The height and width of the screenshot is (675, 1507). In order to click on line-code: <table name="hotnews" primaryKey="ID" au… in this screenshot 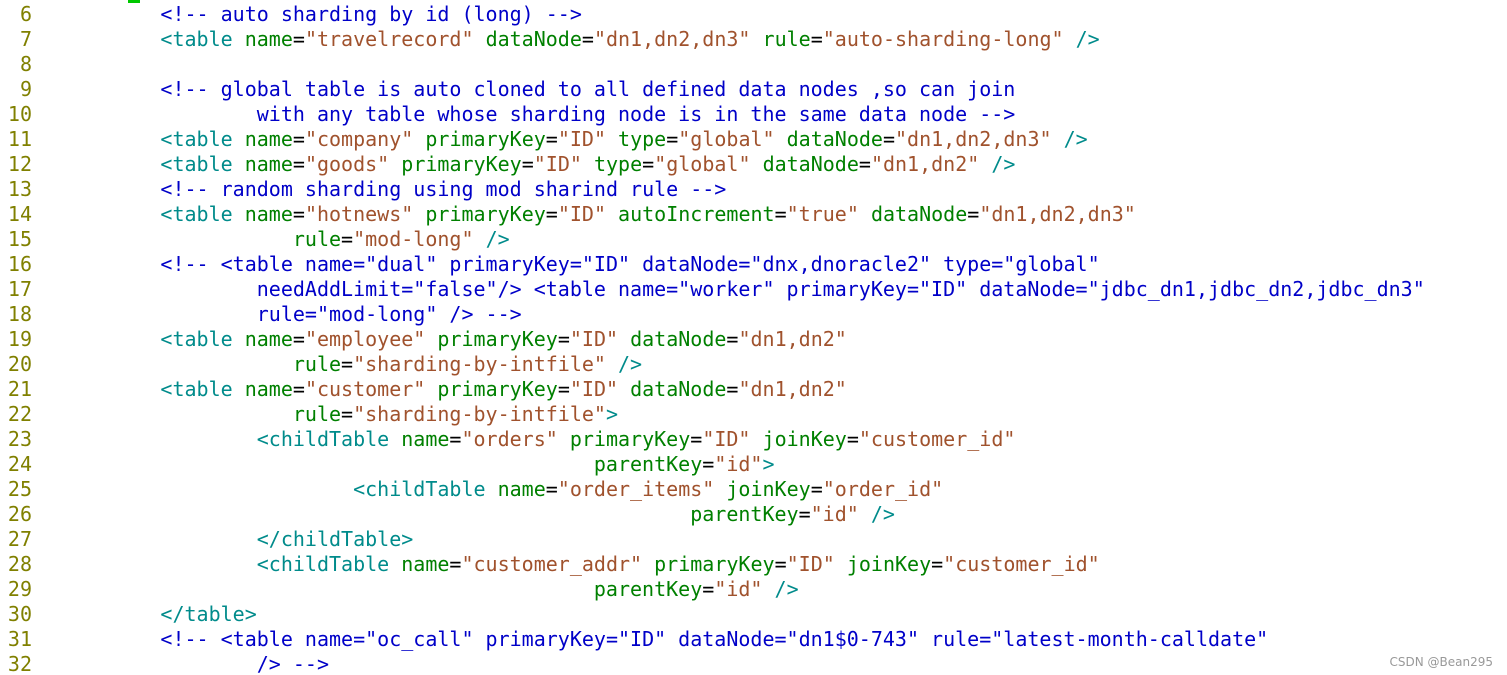, I will do `click(583, 214)`.